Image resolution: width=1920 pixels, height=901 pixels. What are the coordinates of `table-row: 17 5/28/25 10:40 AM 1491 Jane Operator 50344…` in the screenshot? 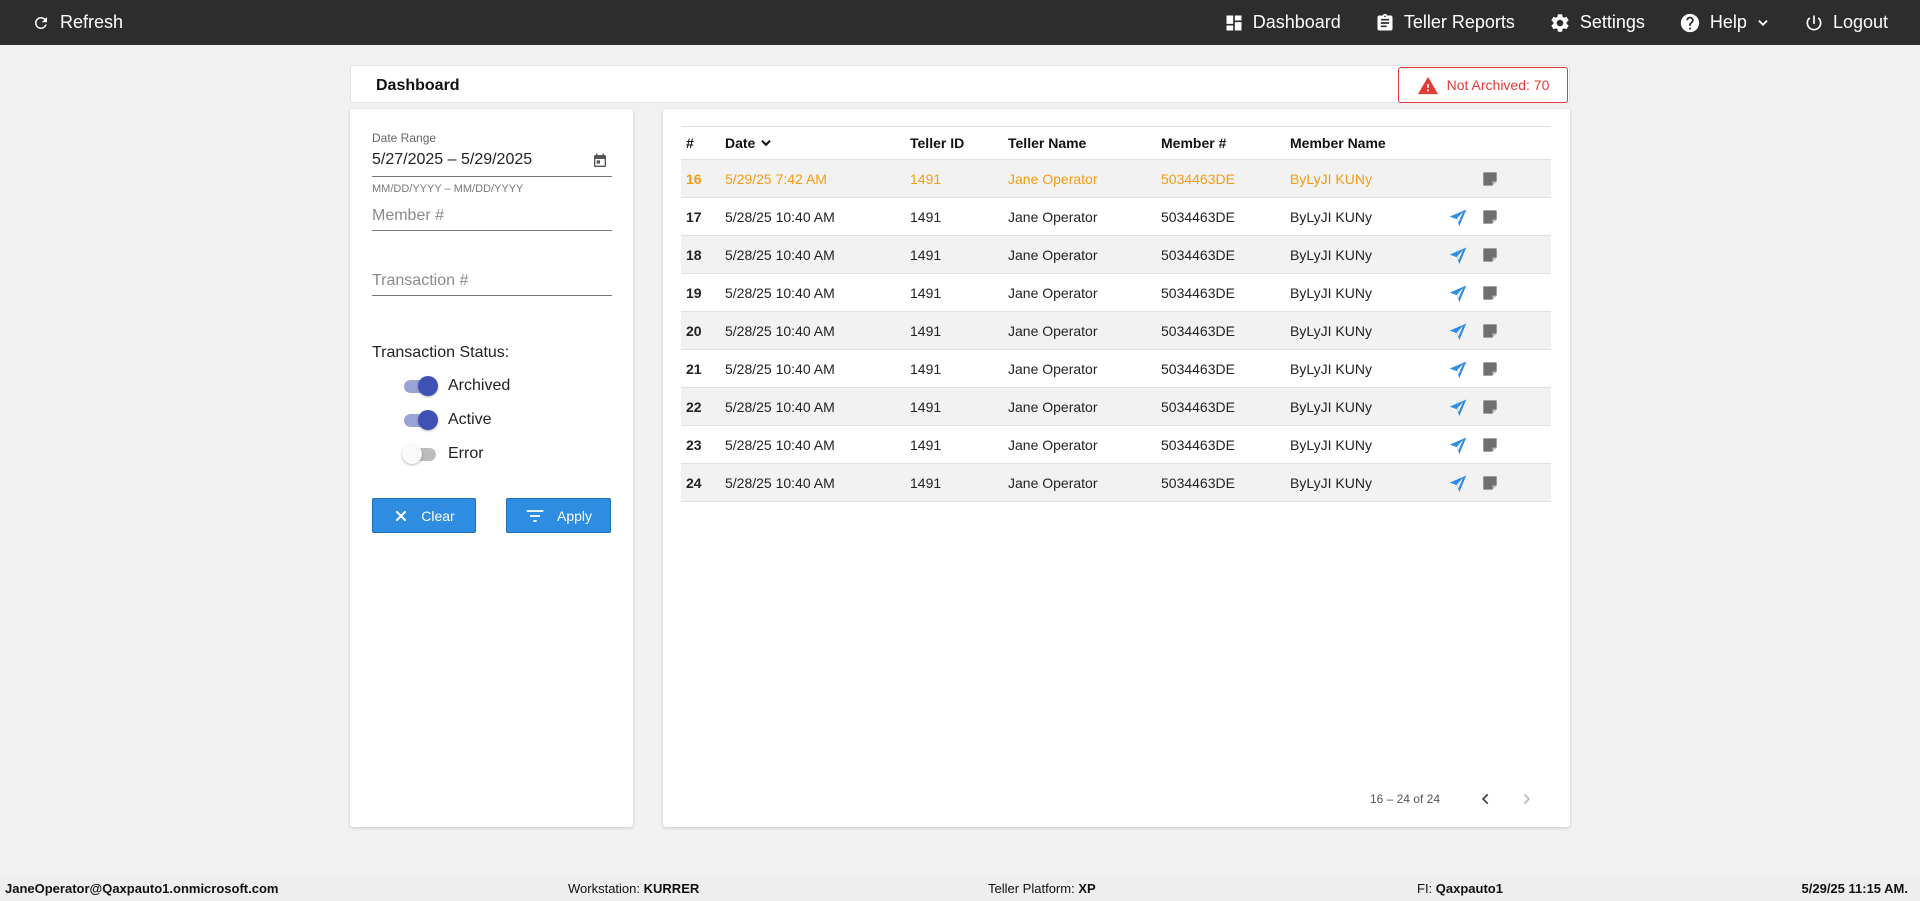 It's located at (1116, 216).